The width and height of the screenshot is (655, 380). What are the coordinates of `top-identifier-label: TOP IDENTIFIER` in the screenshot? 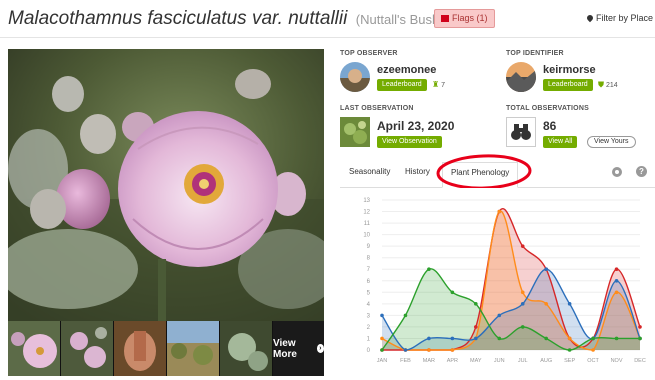 It's located at (535, 53).